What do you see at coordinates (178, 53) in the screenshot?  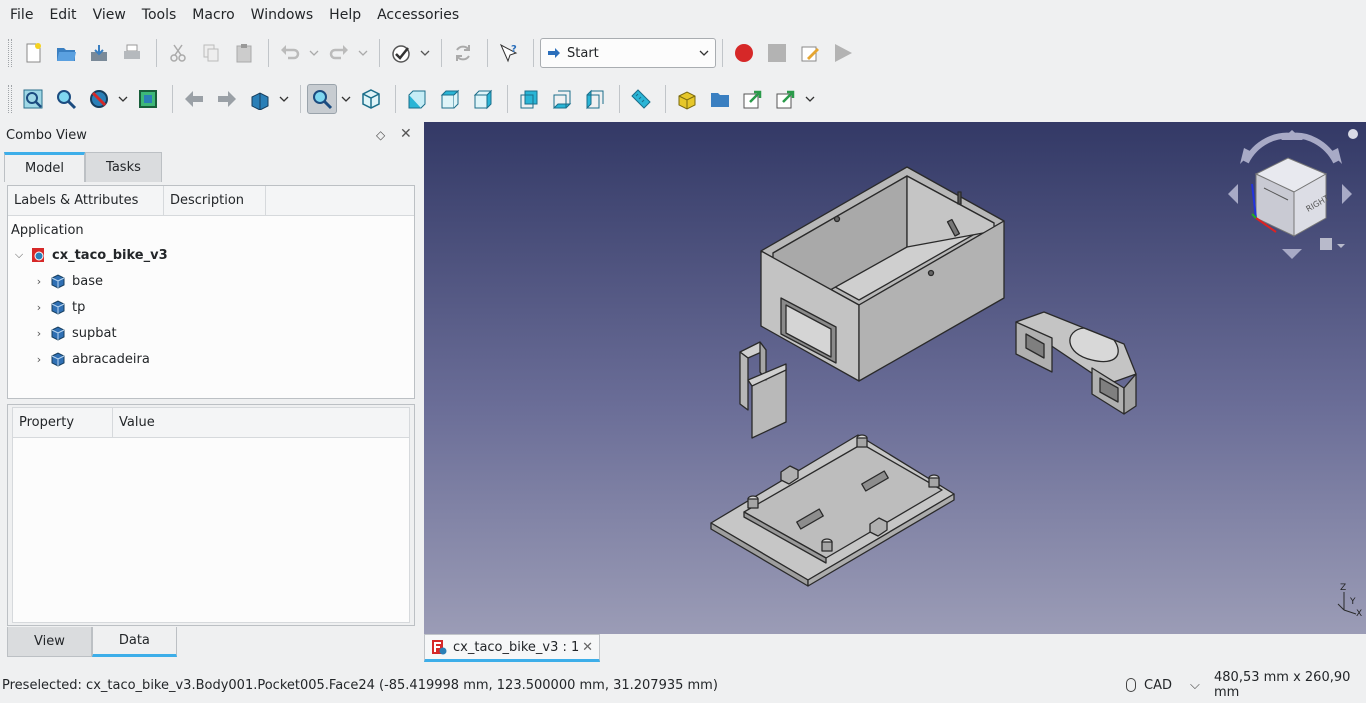 I see `cut-button` at bounding box center [178, 53].